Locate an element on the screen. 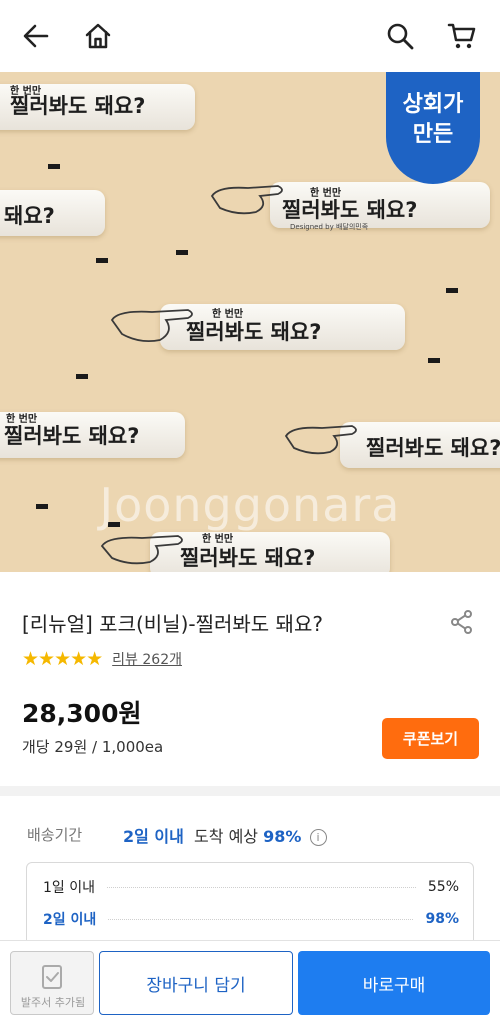 The image size is (500, 1024). order-sheet-button: 발주서 추가됨 is located at coordinates (52, 983).